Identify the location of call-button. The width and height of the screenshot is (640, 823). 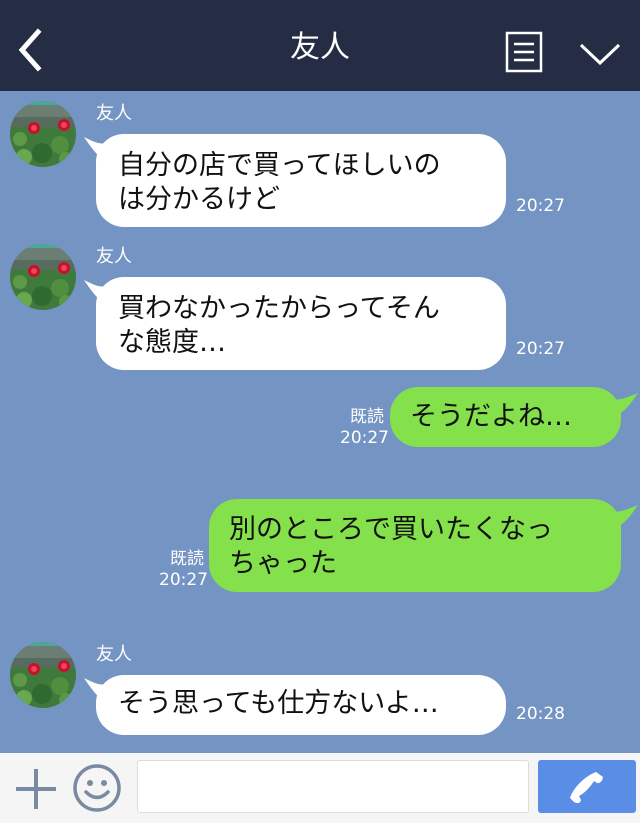
(587, 786).